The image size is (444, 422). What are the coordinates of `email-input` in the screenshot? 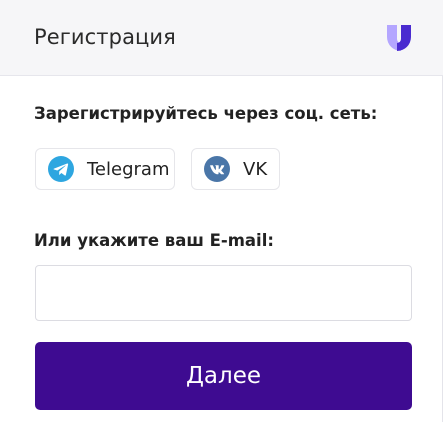 It's located at (223, 293).